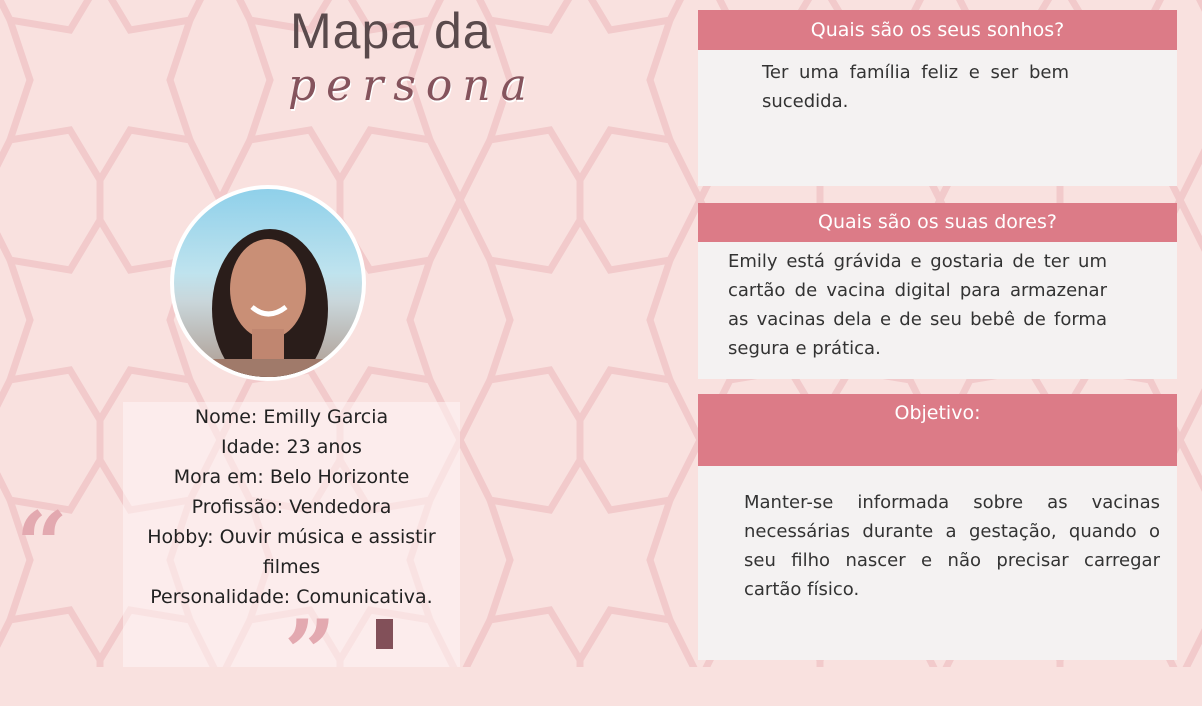  What do you see at coordinates (291, 417) in the screenshot?
I see `persona-name: Nome: Emilly Garcia` at bounding box center [291, 417].